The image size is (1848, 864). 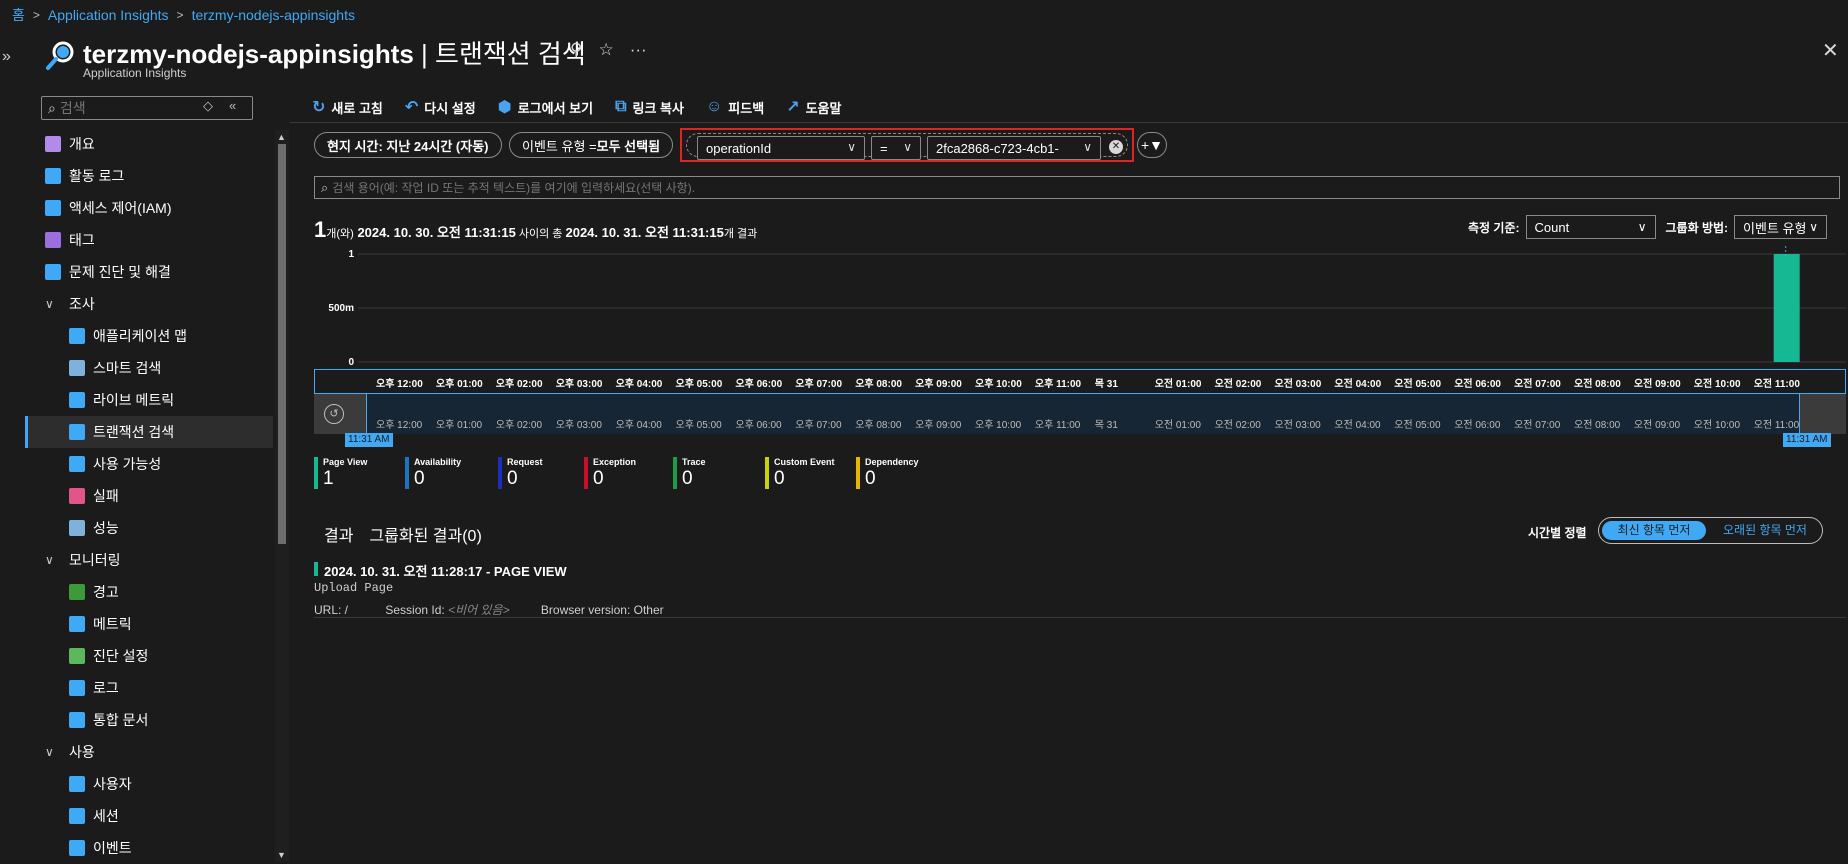 What do you see at coordinates (1807, 440) in the screenshot?
I see `brush-end-label: 11:31 AM` at bounding box center [1807, 440].